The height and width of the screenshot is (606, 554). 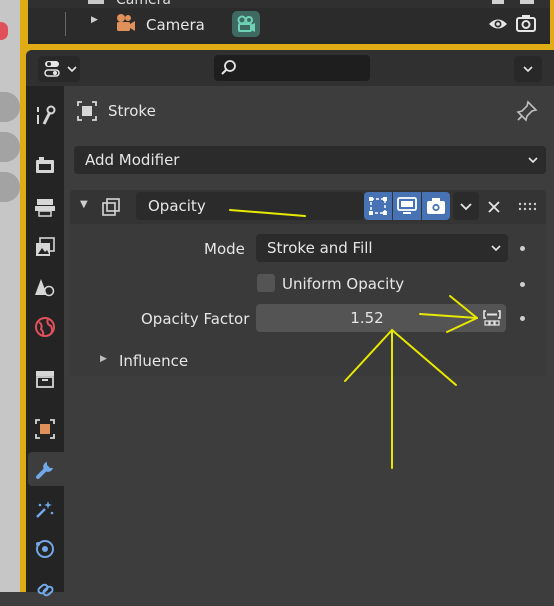 I want to click on tab-scene, so click(x=45, y=287).